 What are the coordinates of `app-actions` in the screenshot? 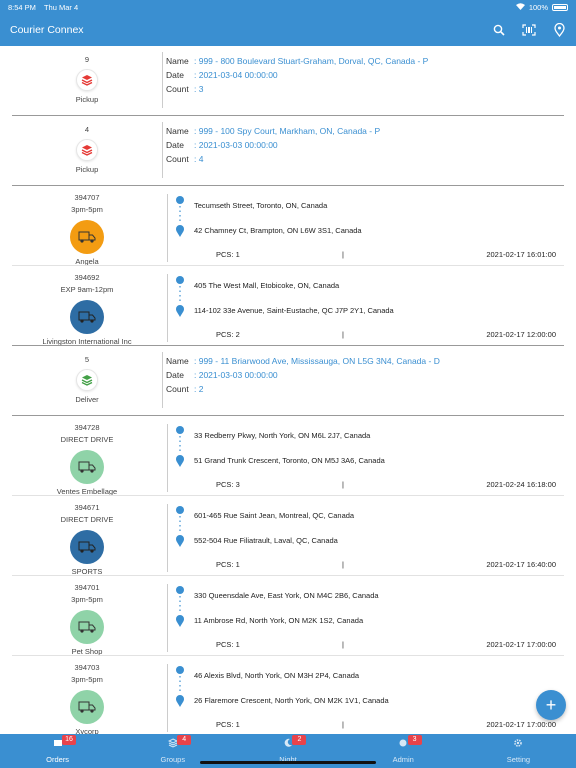 It's located at (529, 30).